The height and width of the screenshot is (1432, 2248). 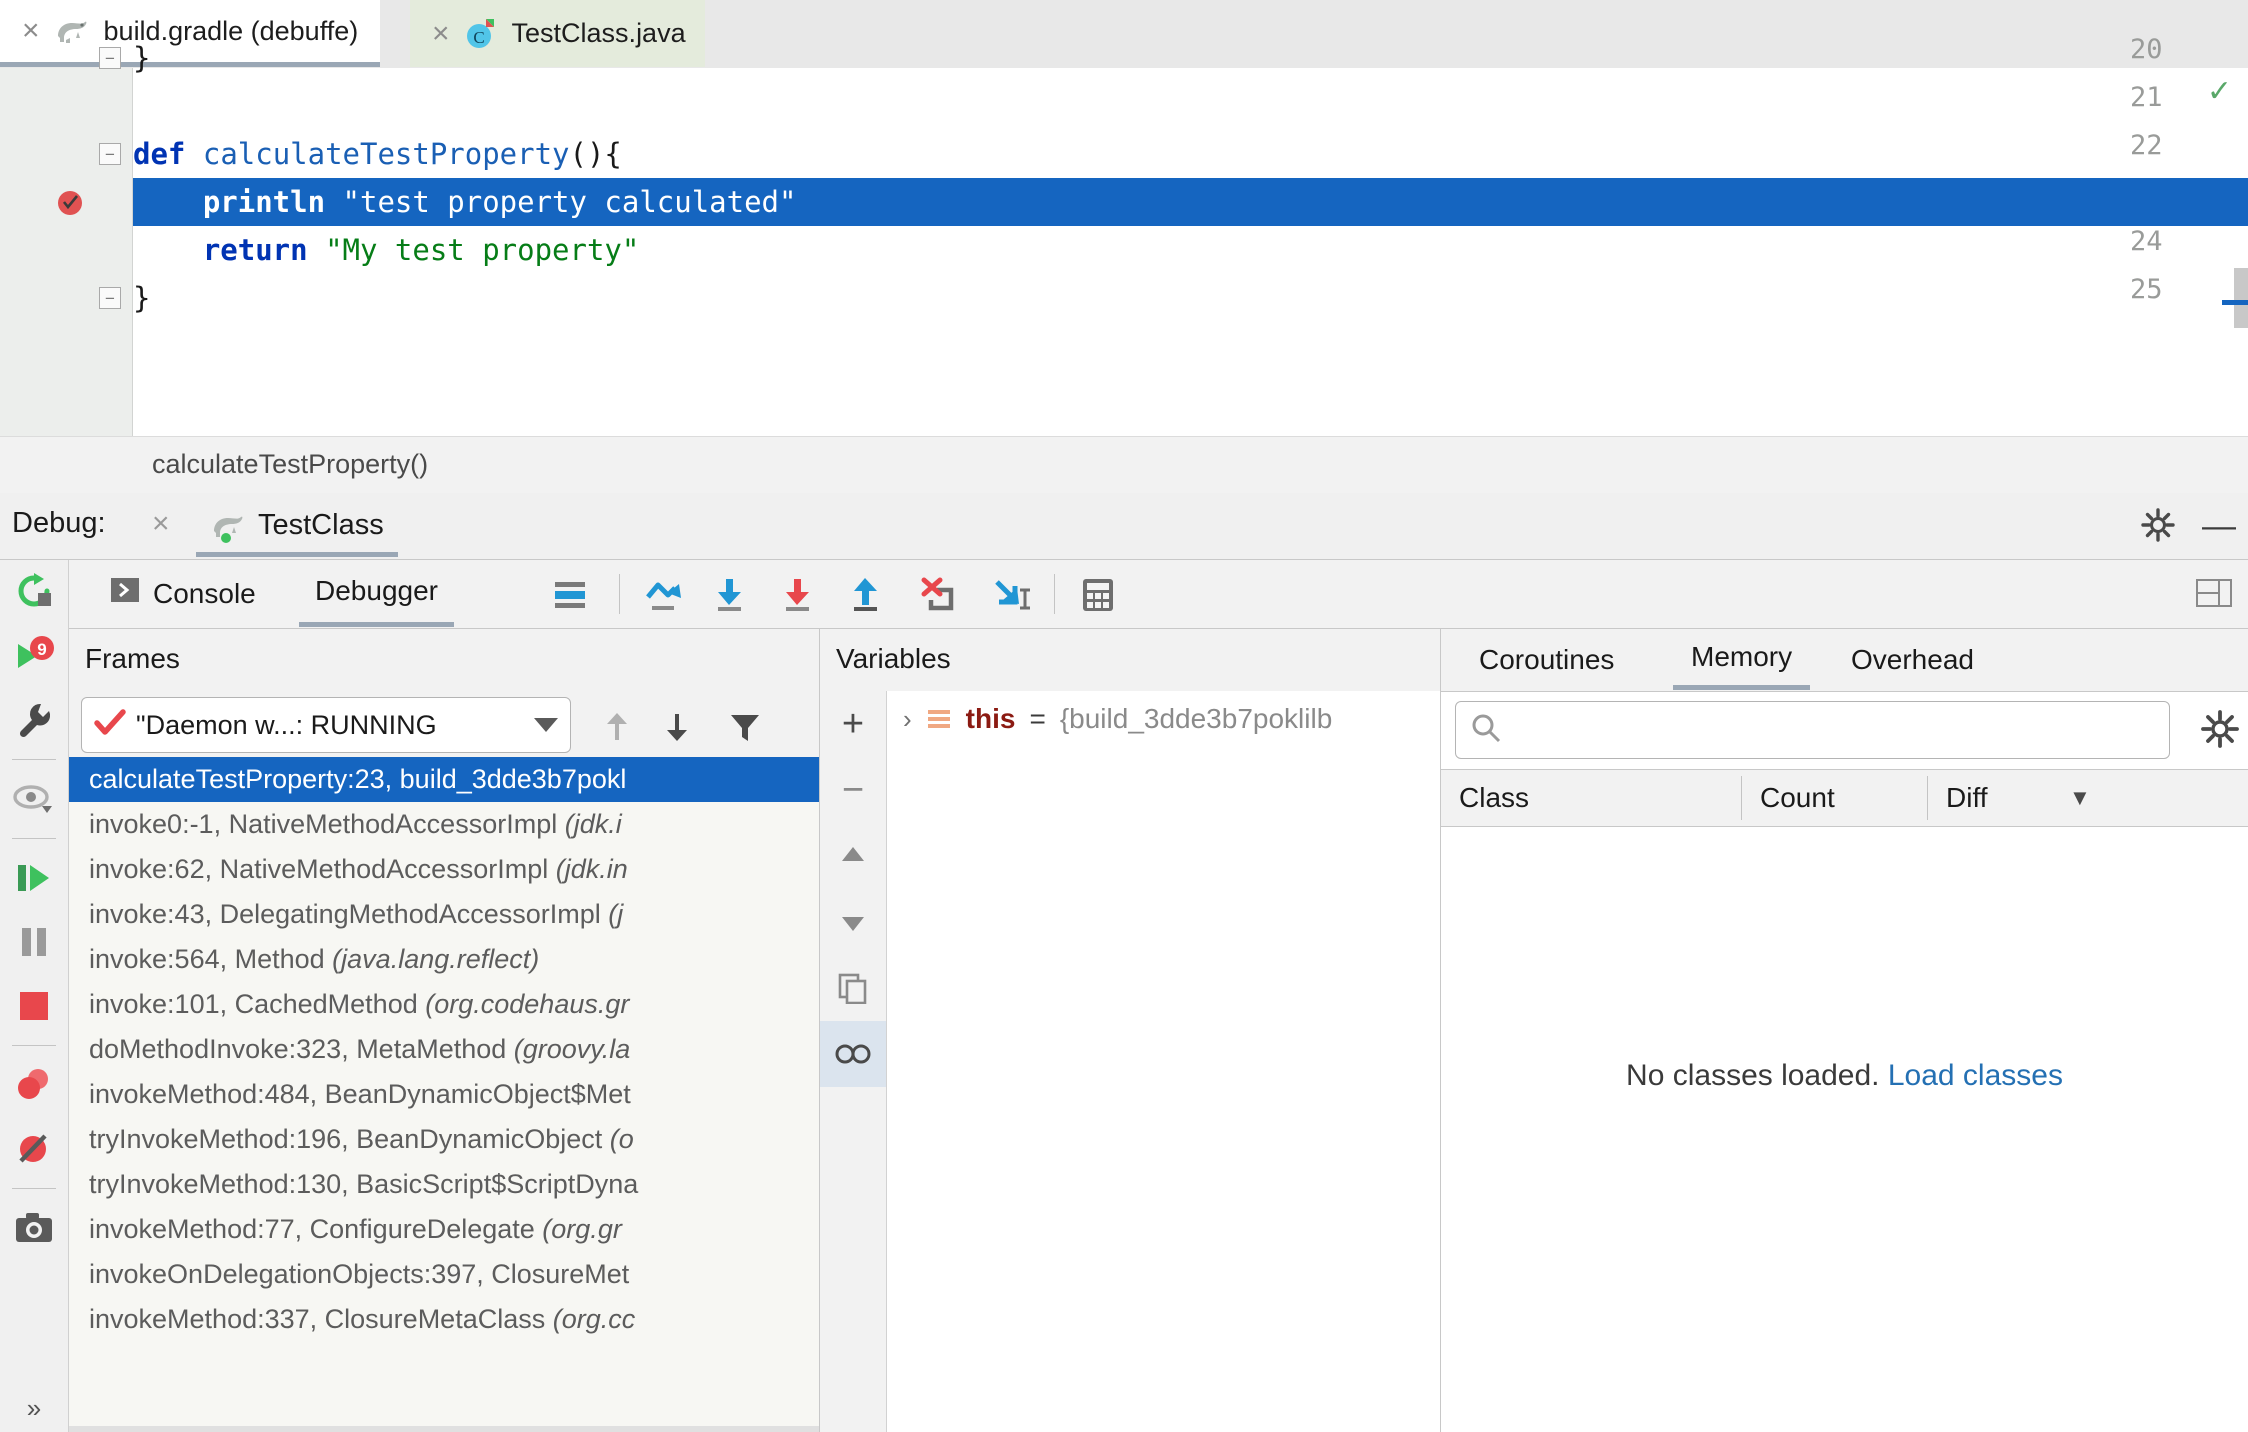 I want to click on resume-count-icon: 9, so click(x=34, y=656).